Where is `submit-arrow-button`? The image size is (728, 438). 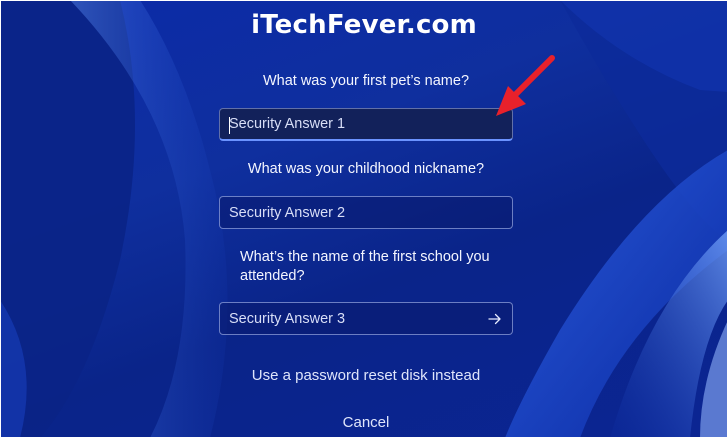
submit-arrow-button is located at coordinates (495, 319).